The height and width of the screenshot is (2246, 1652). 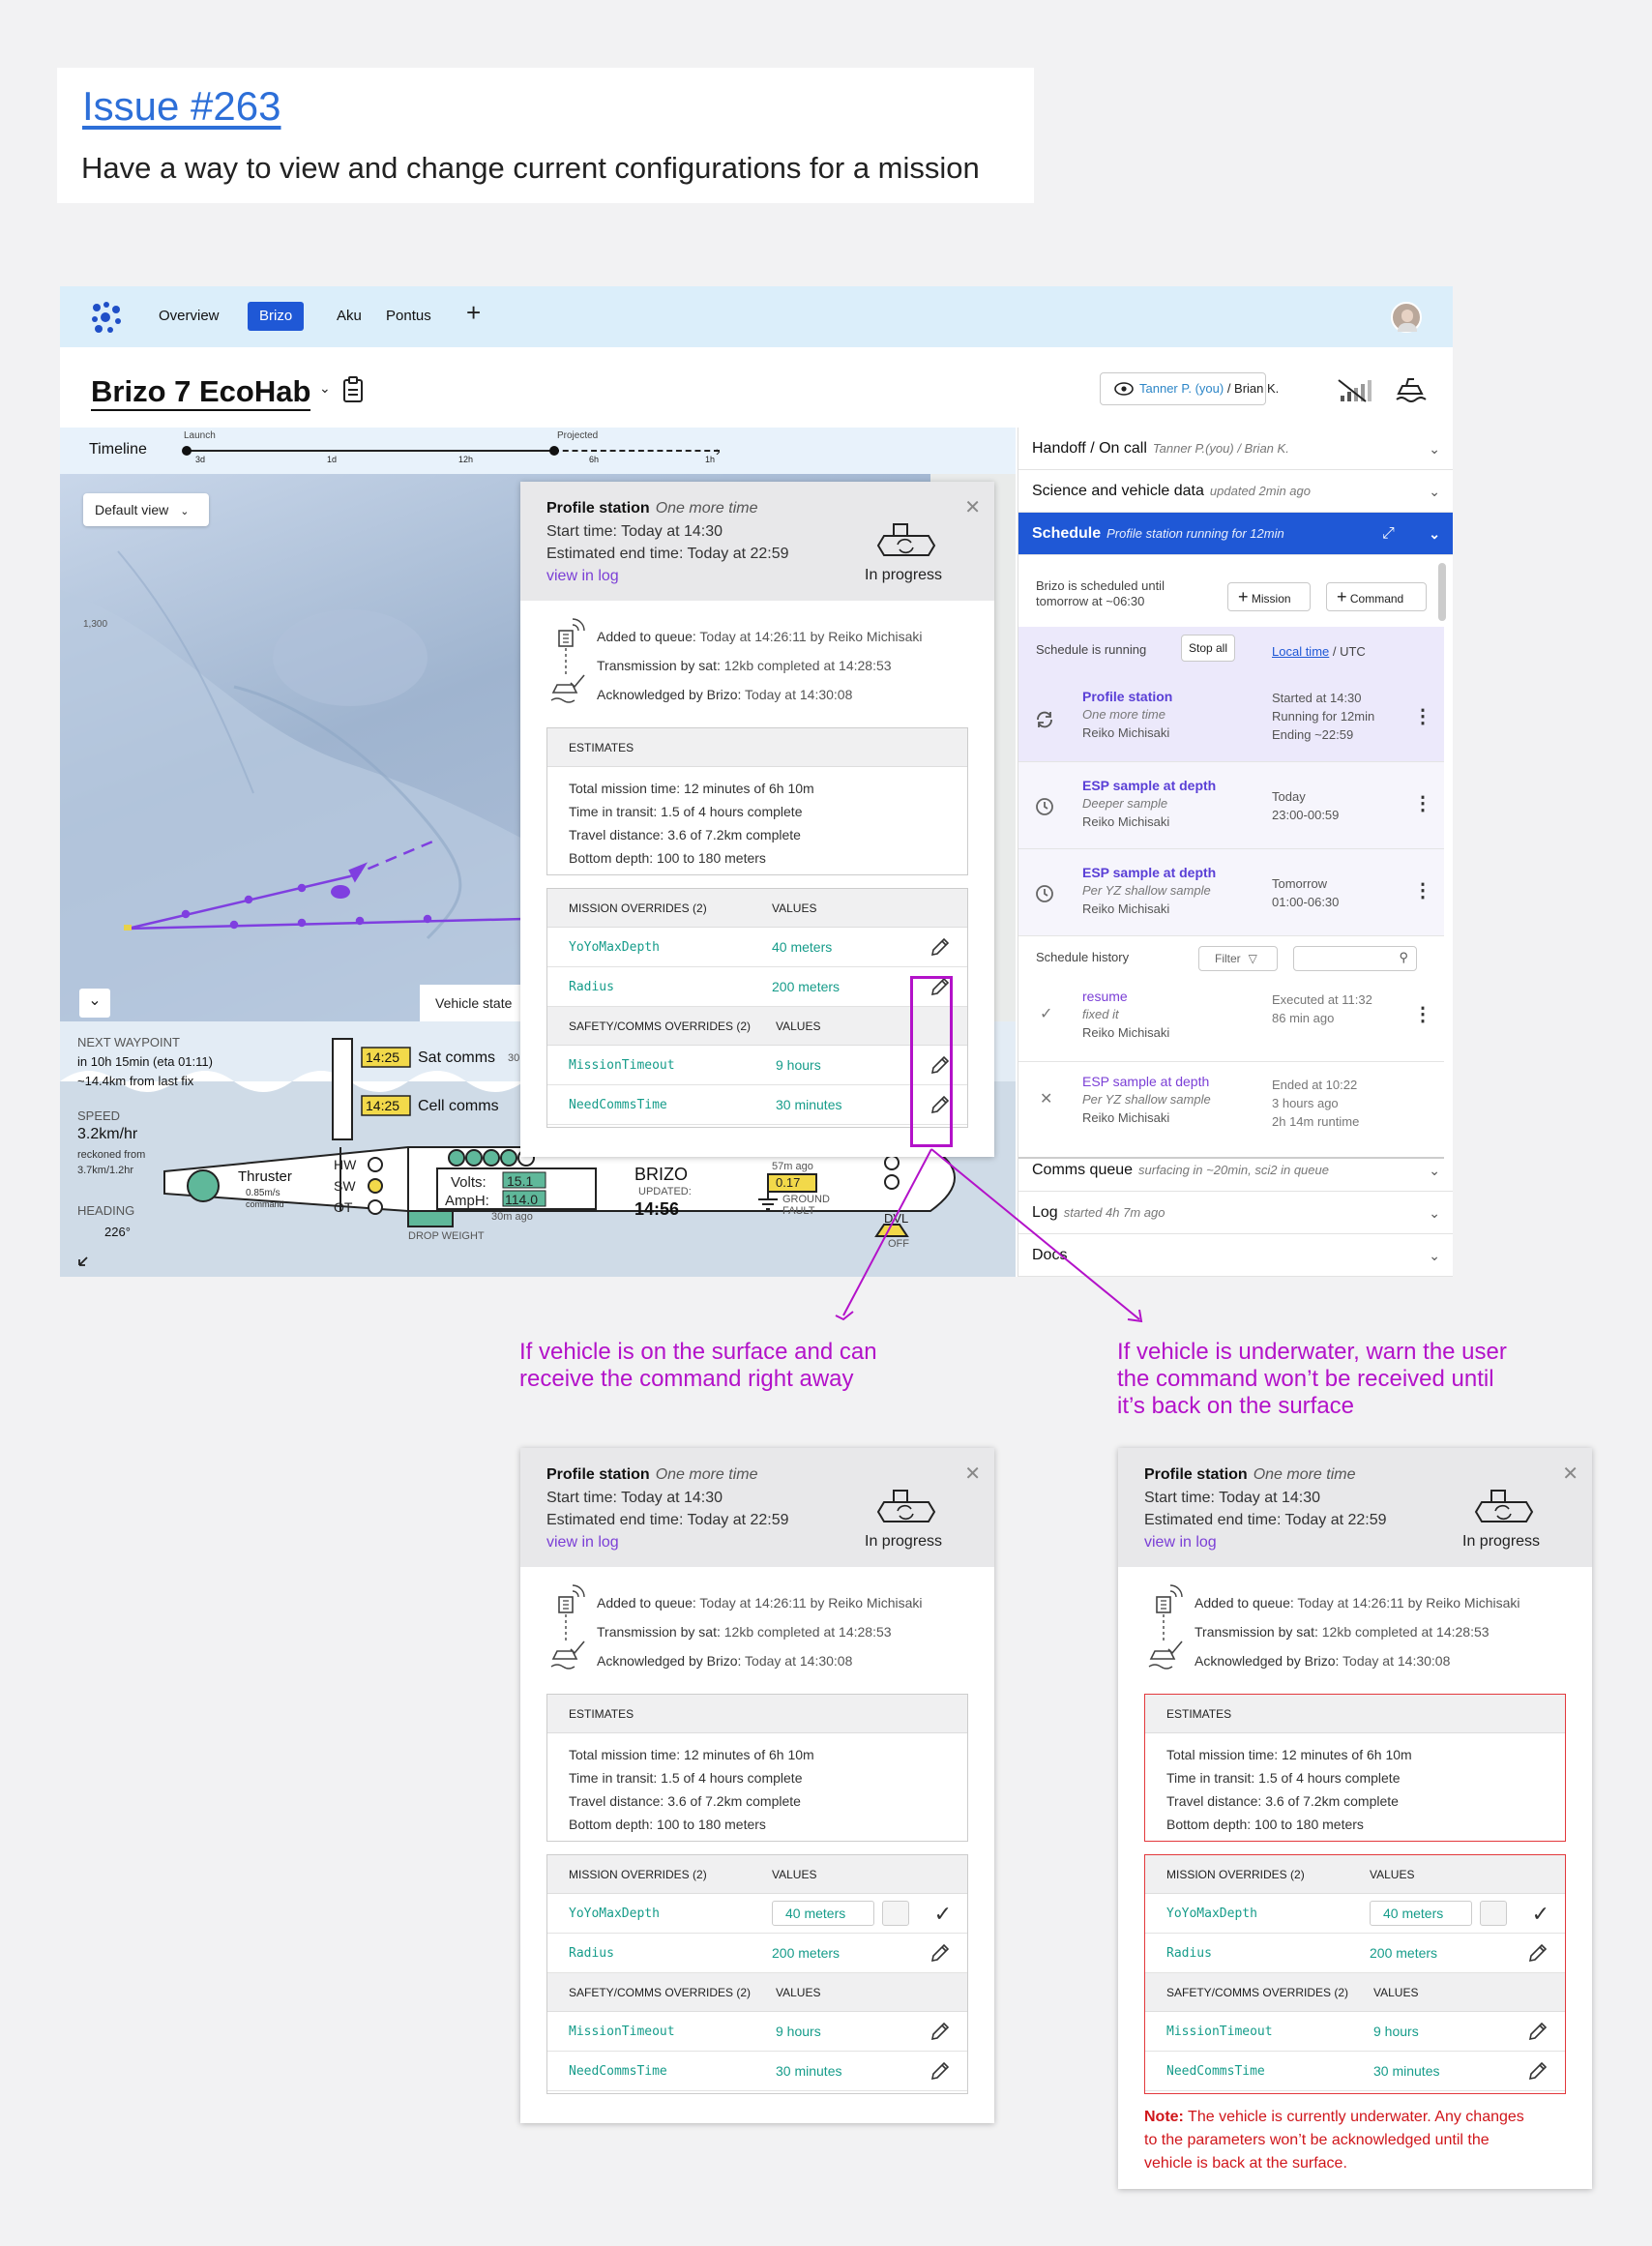 I want to click on panel-title-text: Profile station, so click(x=1196, y=1474).